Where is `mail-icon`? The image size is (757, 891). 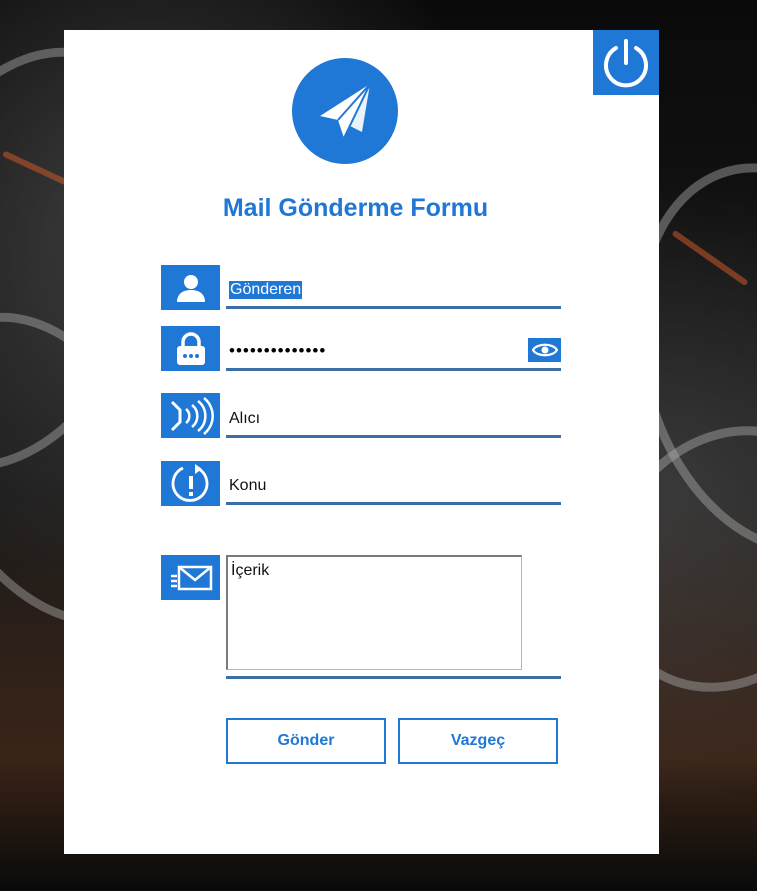
mail-icon is located at coordinates (191, 577).